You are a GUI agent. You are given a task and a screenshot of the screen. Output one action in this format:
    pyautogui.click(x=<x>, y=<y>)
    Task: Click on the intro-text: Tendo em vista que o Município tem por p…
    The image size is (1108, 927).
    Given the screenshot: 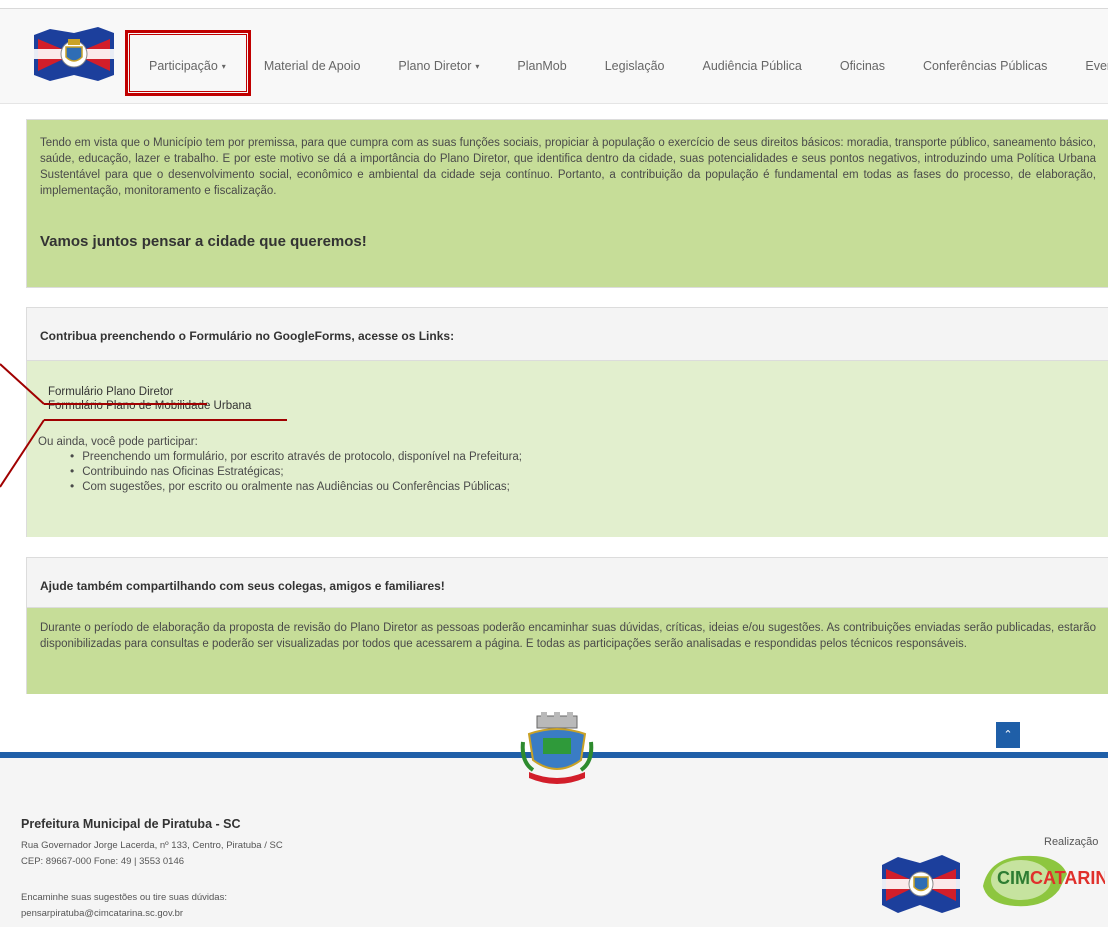 What is the action you would take?
    pyautogui.click(x=568, y=167)
    